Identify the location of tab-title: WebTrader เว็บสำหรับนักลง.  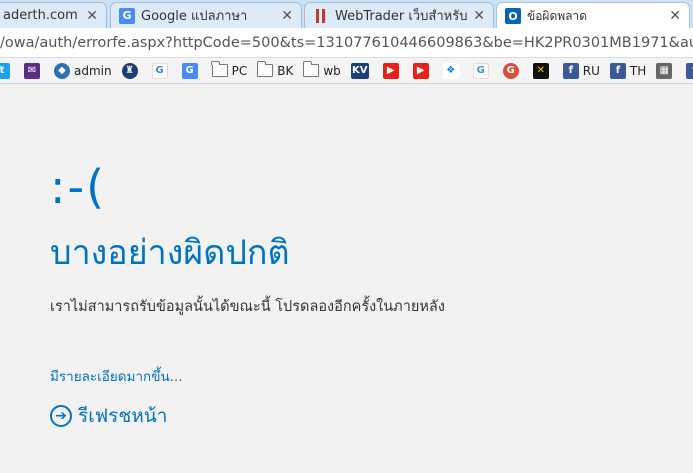
(401, 16).